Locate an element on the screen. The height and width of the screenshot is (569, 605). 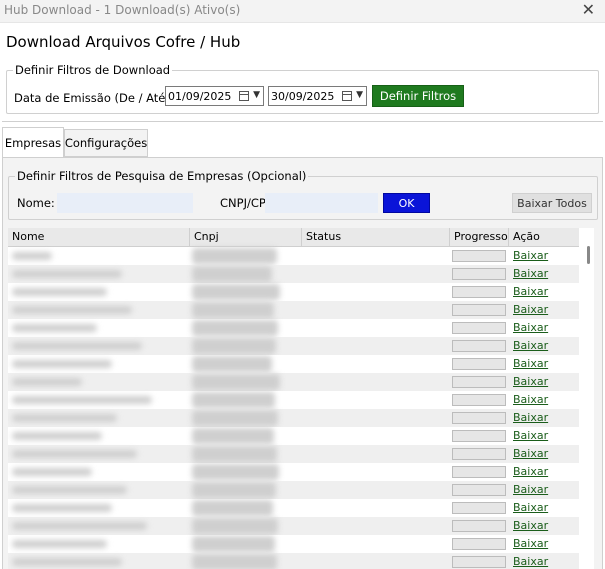
name-input is located at coordinates (125, 203).